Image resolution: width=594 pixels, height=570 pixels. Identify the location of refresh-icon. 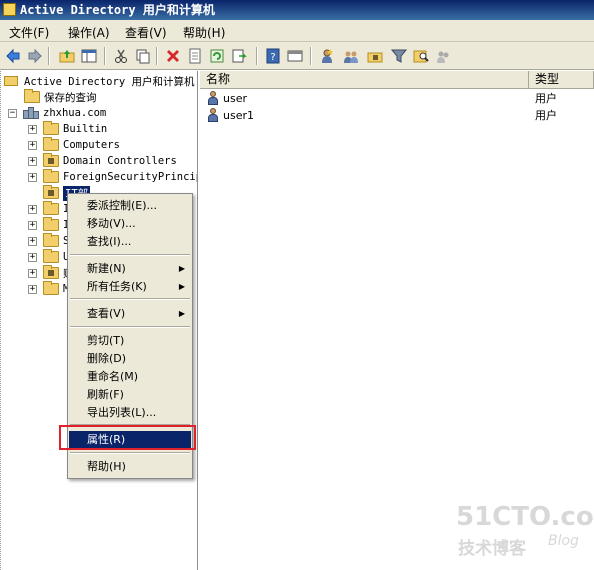
(217, 56).